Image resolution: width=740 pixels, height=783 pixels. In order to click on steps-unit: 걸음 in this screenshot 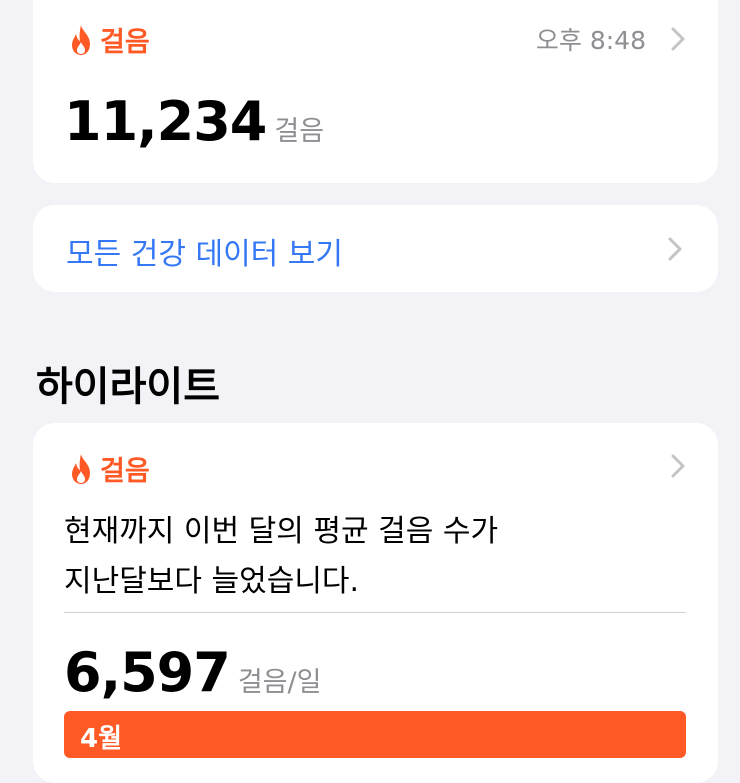, I will do `click(299, 131)`.